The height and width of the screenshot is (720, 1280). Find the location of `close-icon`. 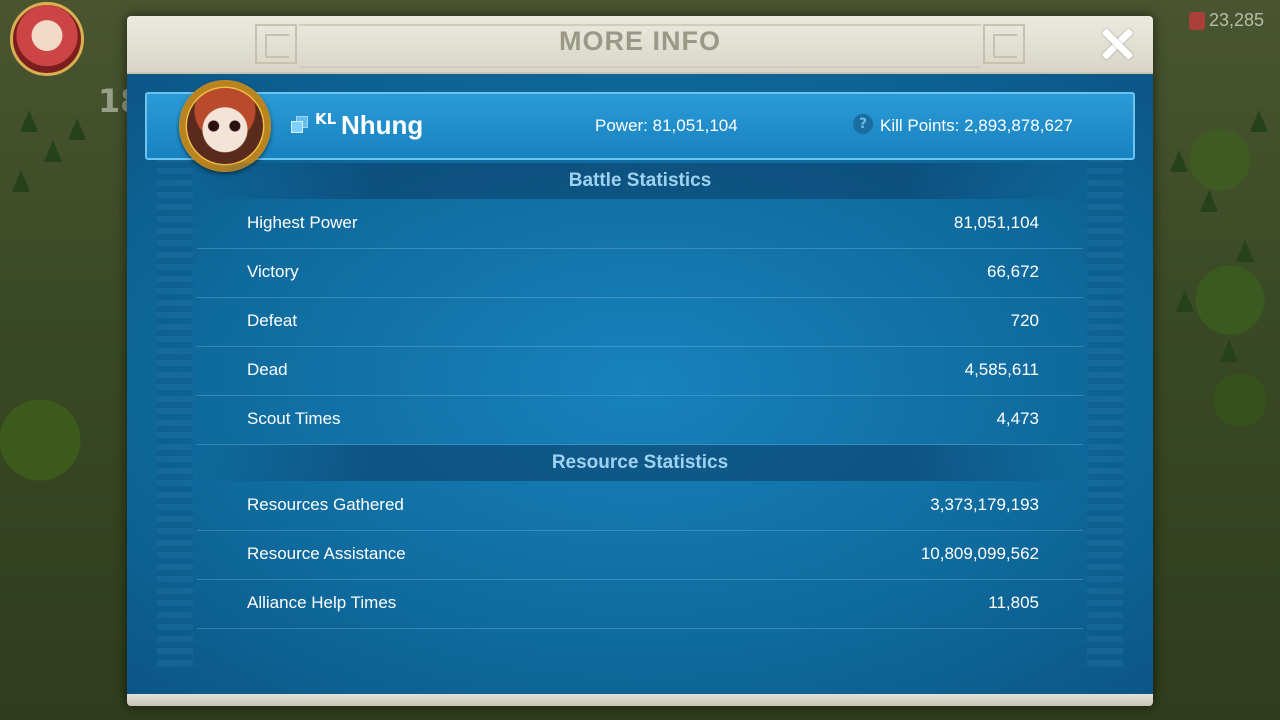

close-icon is located at coordinates (1117, 44).